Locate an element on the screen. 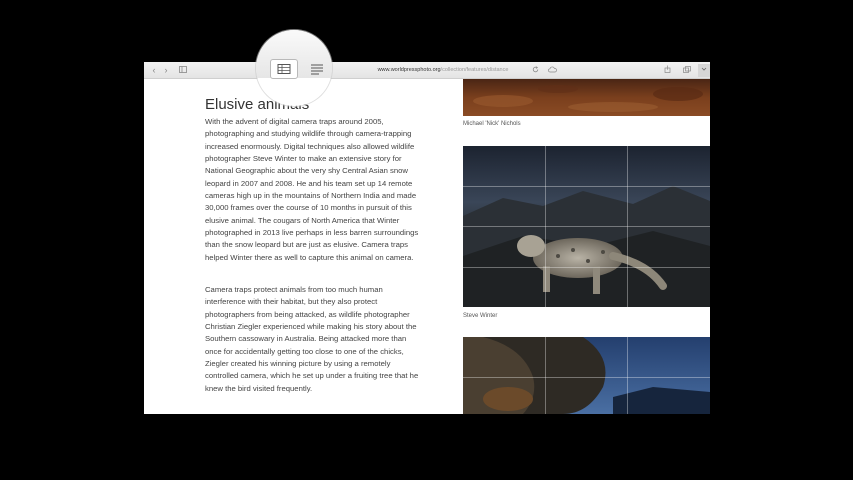 The image size is (853, 480). url-path: /collection/features/distance is located at coordinates (474, 70).